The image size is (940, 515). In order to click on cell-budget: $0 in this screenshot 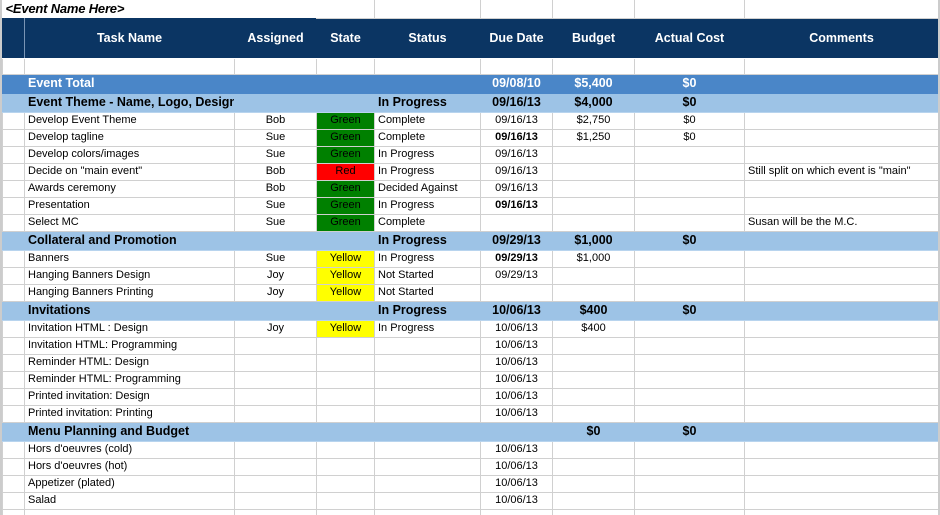, I will do `click(593, 431)`.